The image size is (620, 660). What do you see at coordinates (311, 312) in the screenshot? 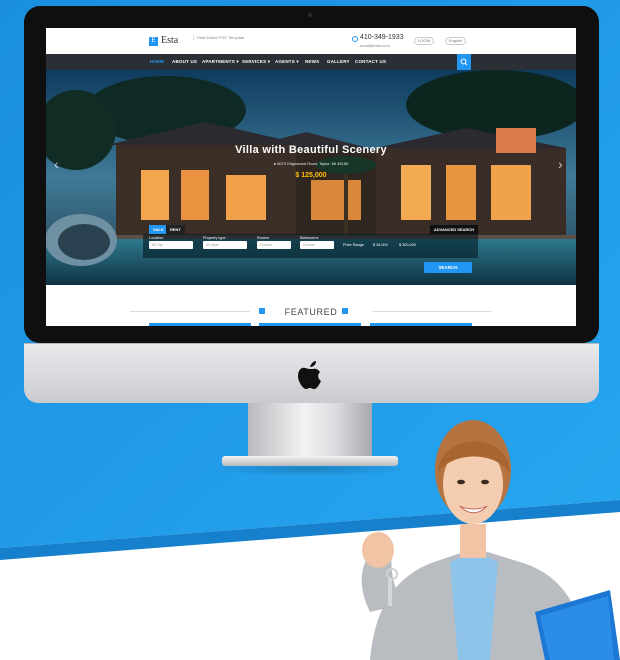
I see `featured-heading: FEATURED` at bounding box center [311, 312].